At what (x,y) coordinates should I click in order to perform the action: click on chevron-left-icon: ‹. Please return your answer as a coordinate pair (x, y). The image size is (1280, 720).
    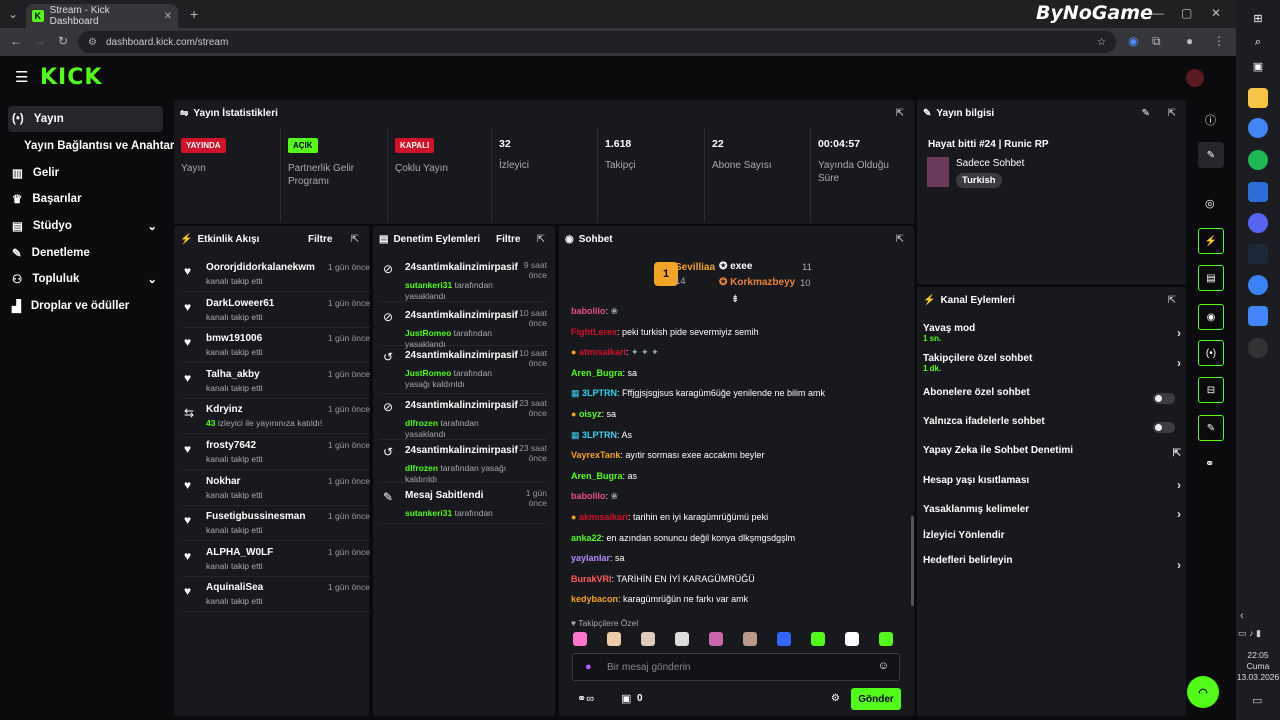
    Looking at the image, I should click on (1242, 616).